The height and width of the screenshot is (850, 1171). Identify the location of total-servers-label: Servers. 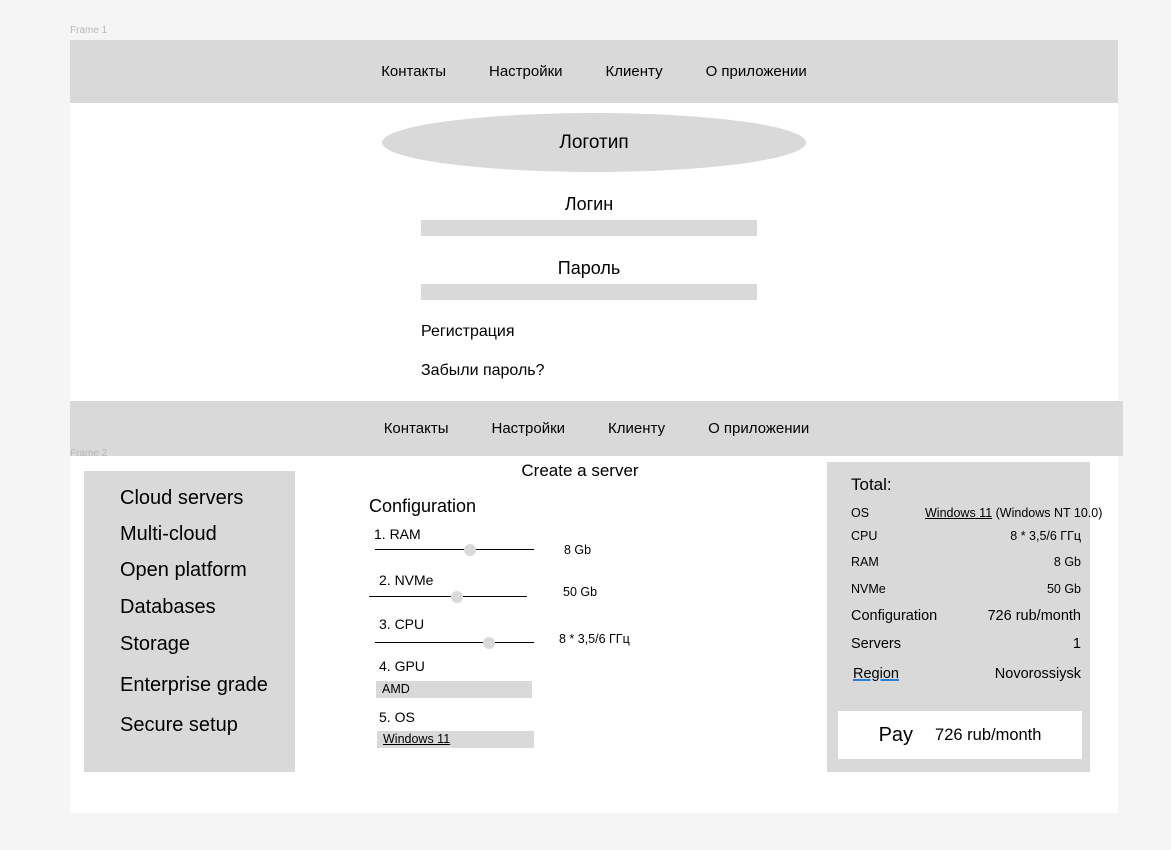
(876, 644).